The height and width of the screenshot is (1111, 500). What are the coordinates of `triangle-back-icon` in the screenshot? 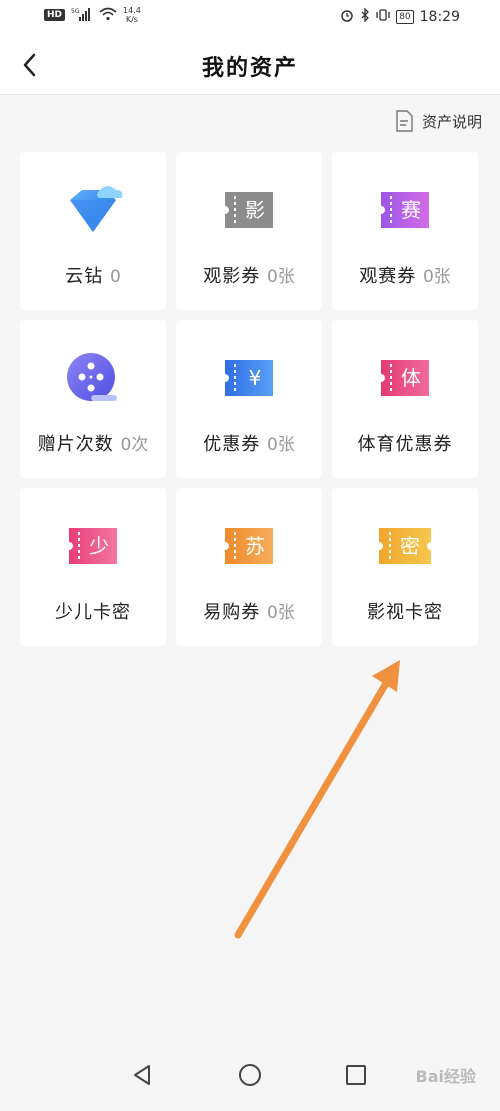 It's located at (142, 1075).